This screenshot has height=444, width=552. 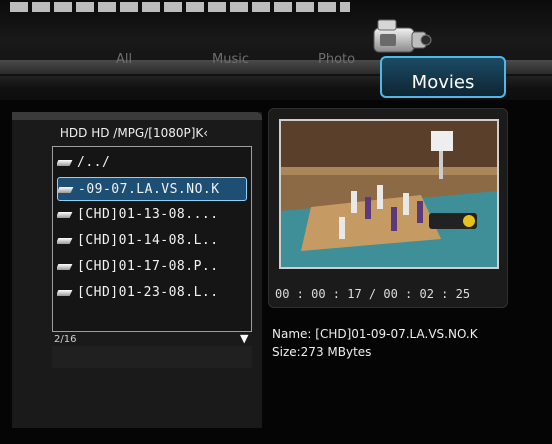 I want to click on list-item-label: [CHD]01-14-08.L.., so click(x=148, y=240).